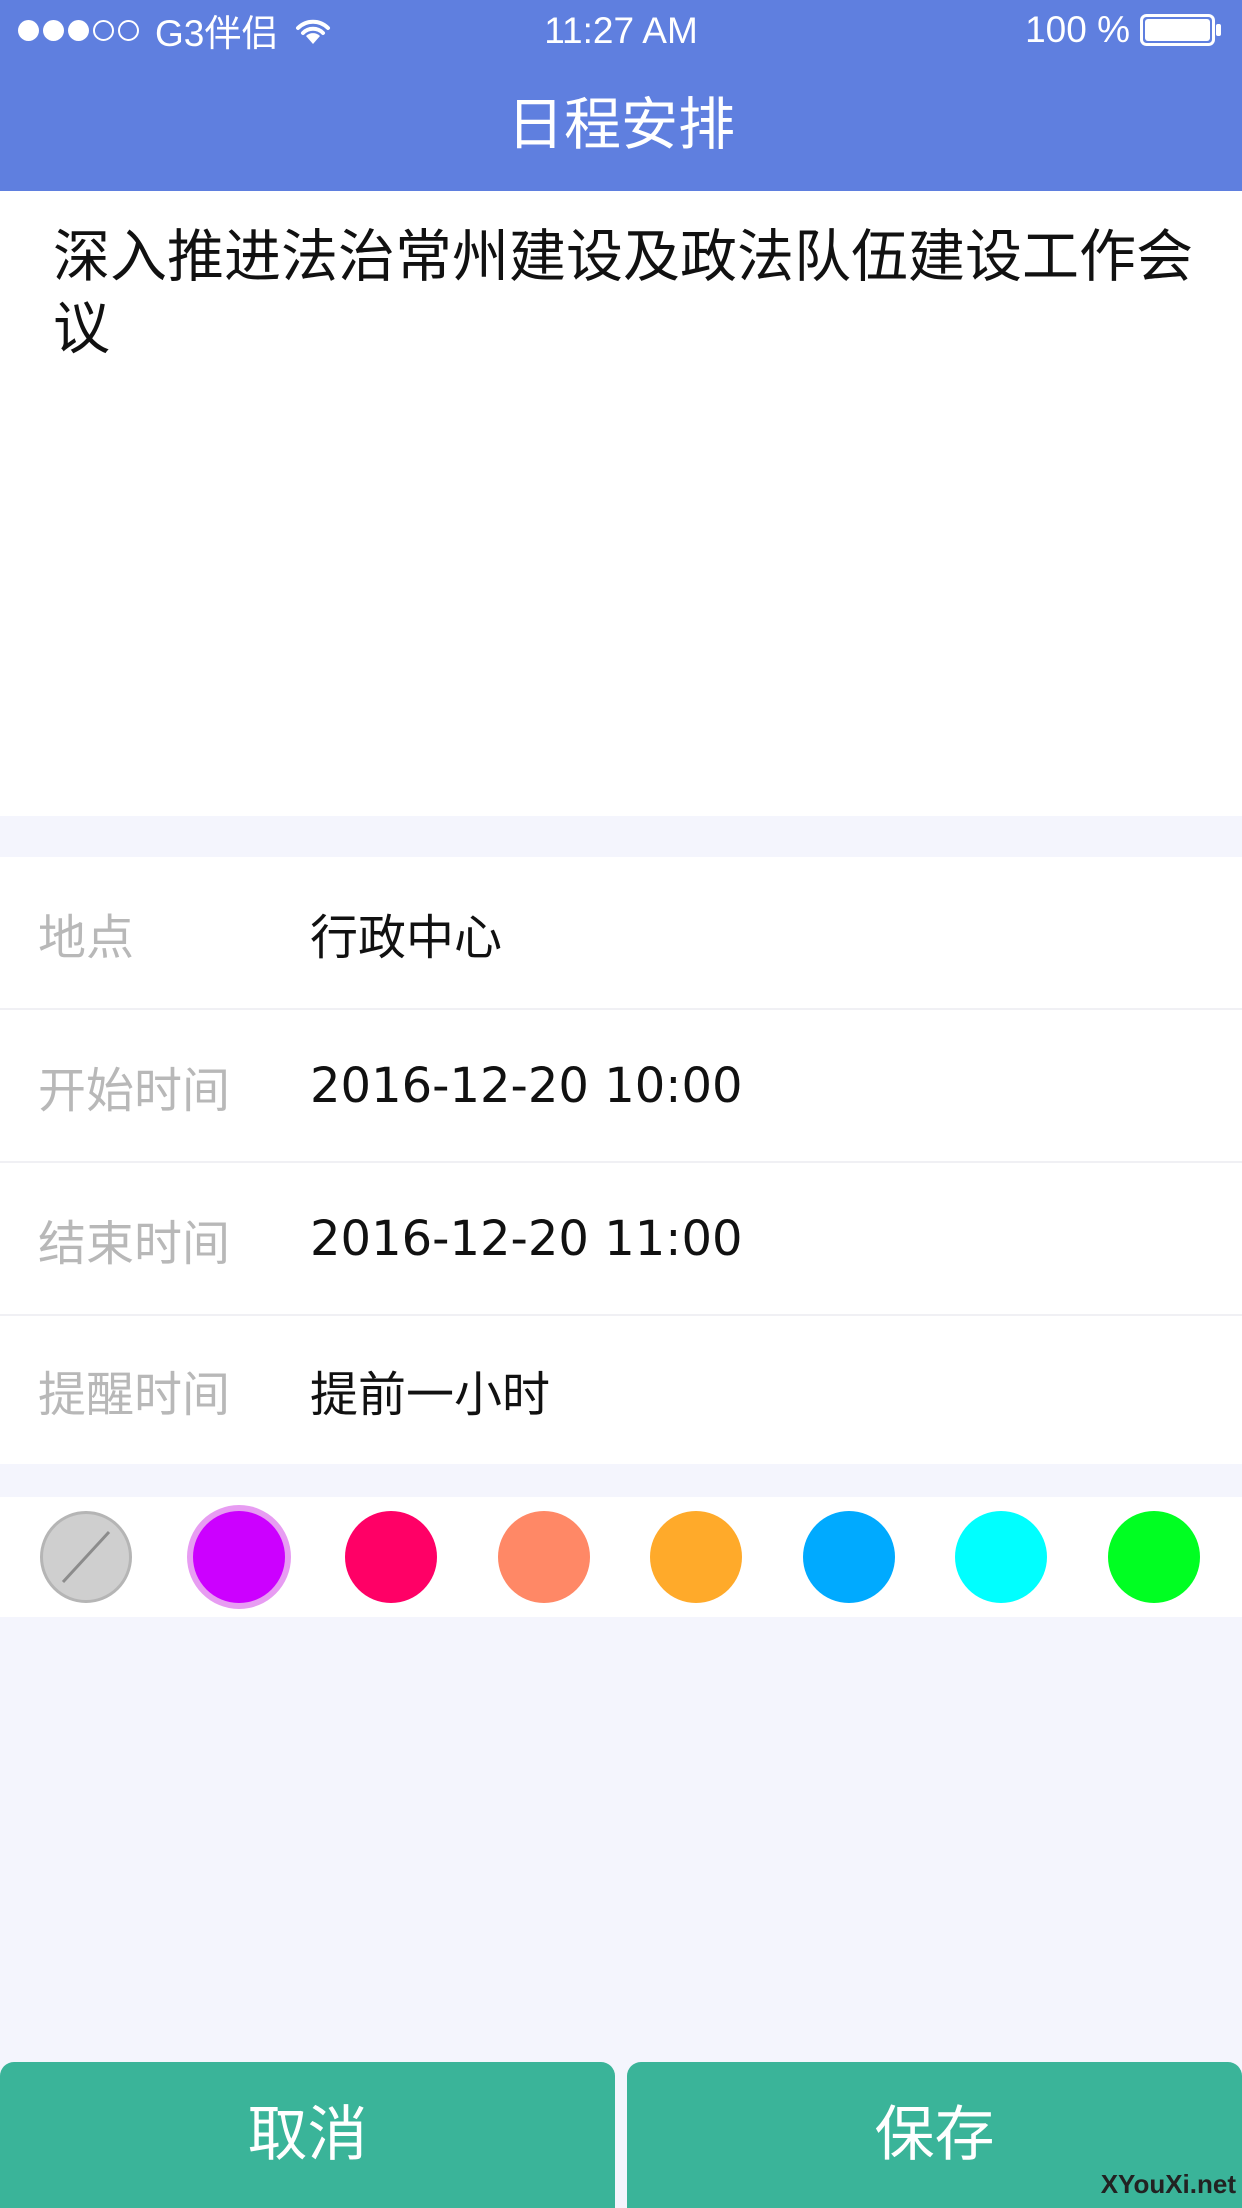  I want to click on app-header: G3伴侣 11:27 AM 100 % 日程安排, so click(621, 95).